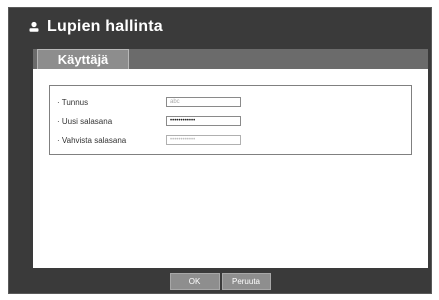 The width and height of the screenshot is (439, 300). I want to click on new-password-field: ••••••••••••, so click(203, 121).